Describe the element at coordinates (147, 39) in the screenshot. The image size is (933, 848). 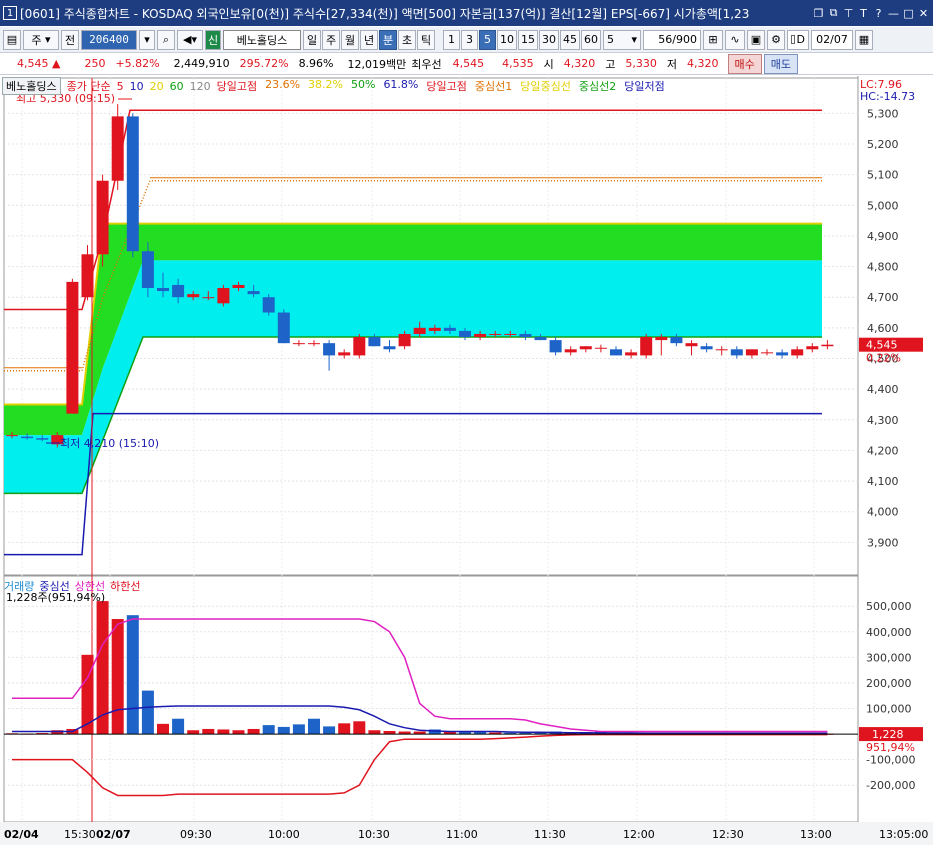
I see `code-dropdown-icon: ▾` at that location.